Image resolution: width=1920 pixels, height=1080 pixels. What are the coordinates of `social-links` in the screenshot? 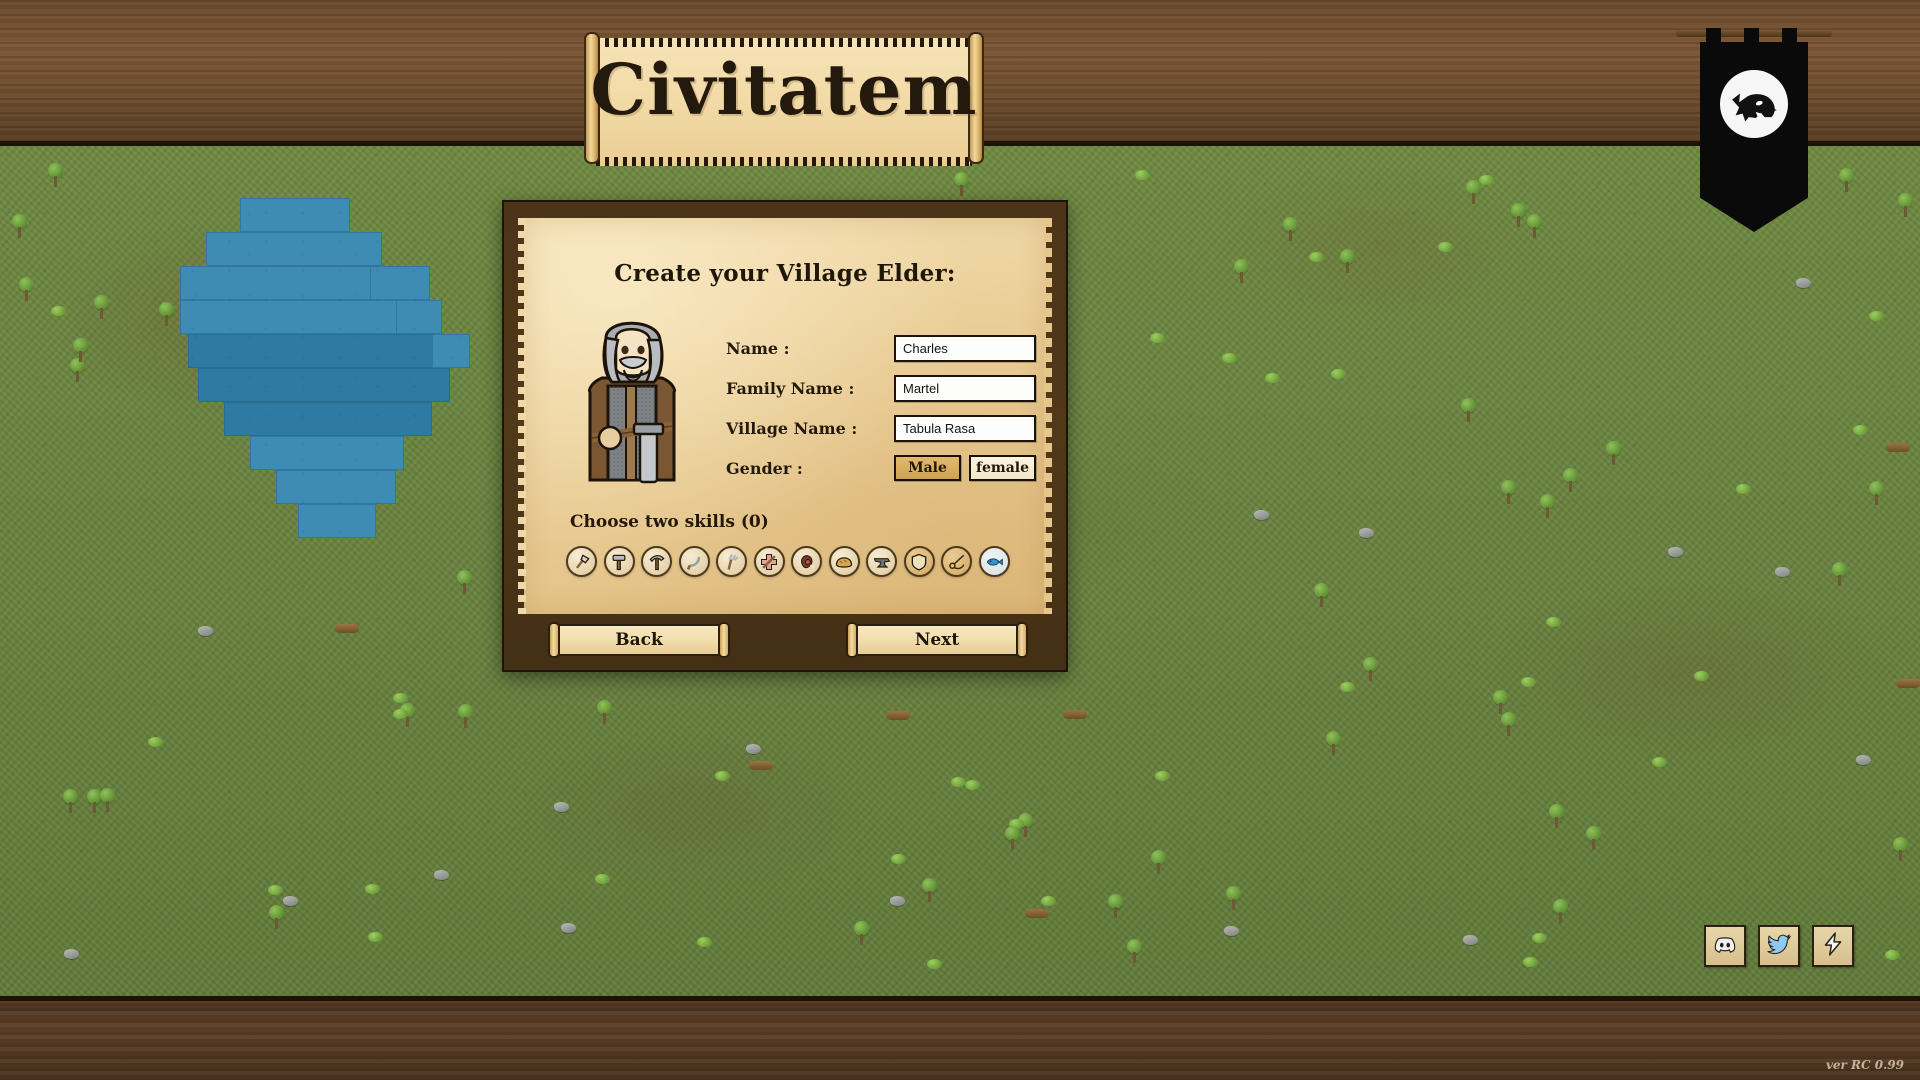 It's located at (1779, 946).